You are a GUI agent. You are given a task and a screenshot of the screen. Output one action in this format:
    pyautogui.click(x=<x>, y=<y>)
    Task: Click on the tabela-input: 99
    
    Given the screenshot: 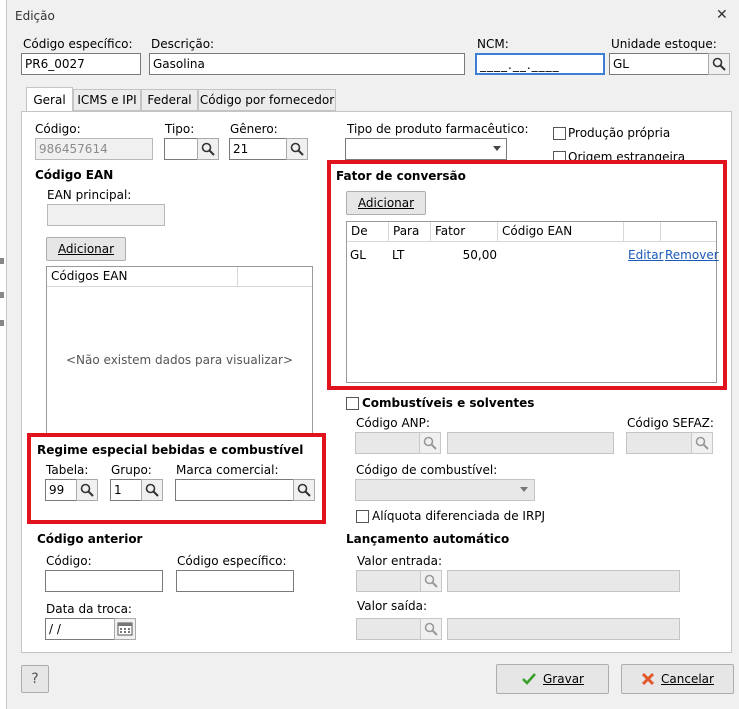 What is the action you would take?
    pyautogui.click(x=61, y=490)
    